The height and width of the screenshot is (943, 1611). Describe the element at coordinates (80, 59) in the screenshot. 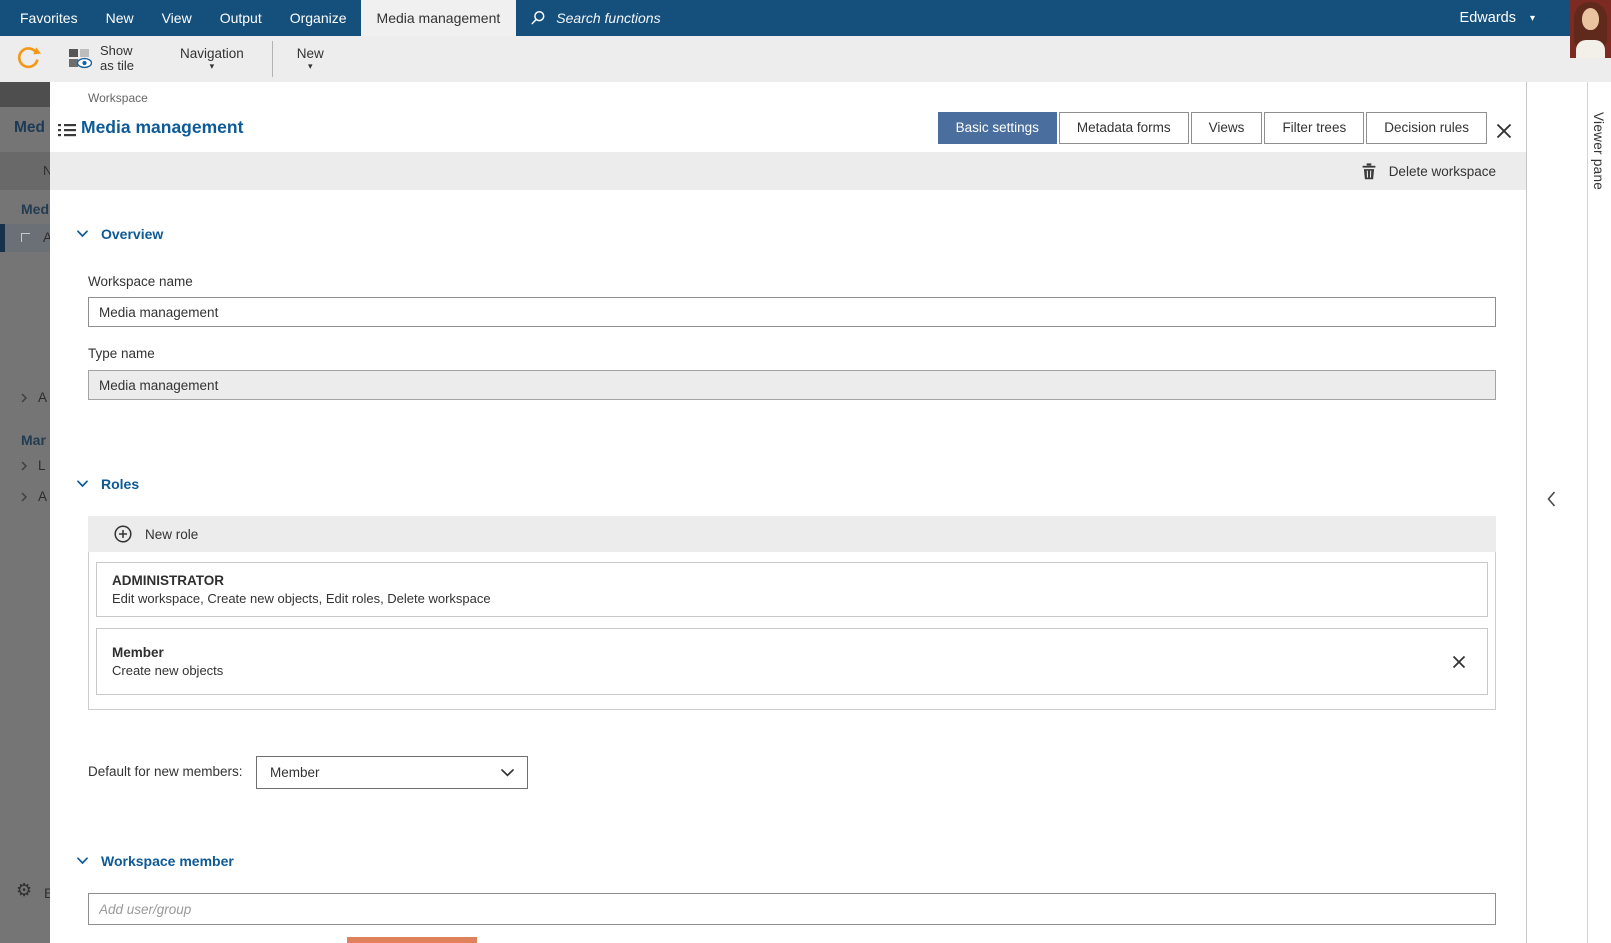

I see `tile-view-icon` at that location.